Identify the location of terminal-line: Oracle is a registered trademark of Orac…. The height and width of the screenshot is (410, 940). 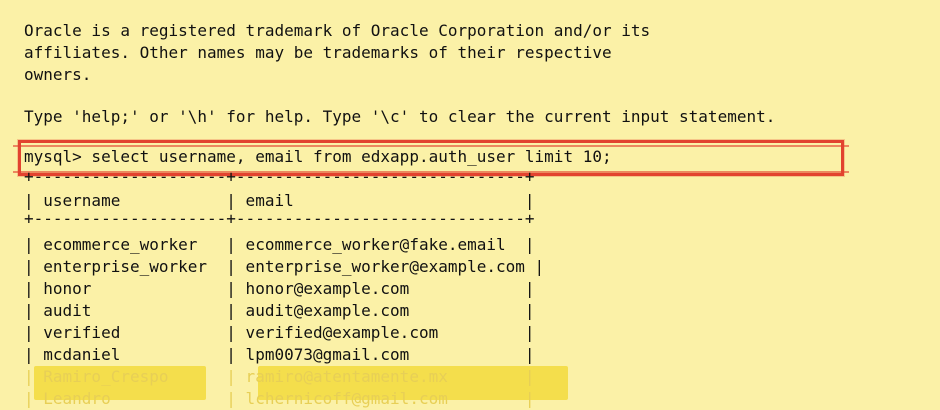
(337, 30).